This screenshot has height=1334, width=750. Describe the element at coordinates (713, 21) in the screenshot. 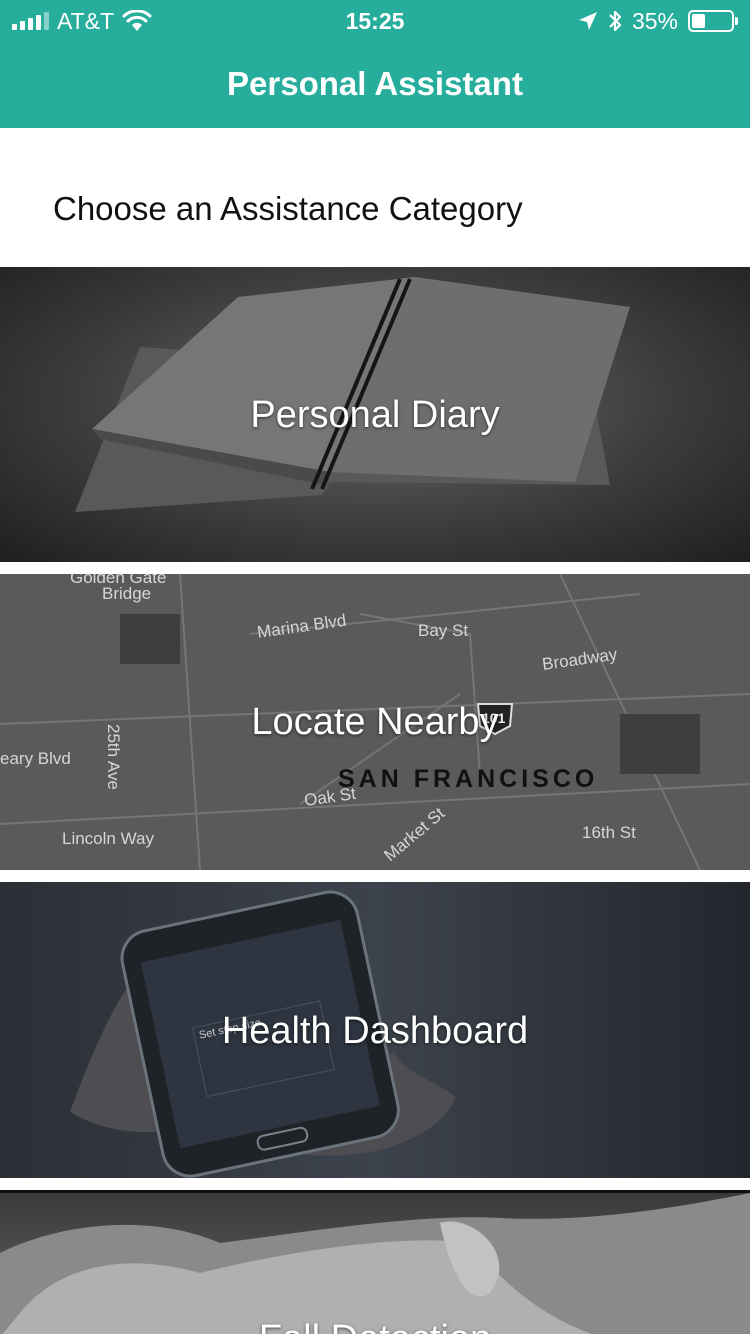

I see `battery-icon` at that location.